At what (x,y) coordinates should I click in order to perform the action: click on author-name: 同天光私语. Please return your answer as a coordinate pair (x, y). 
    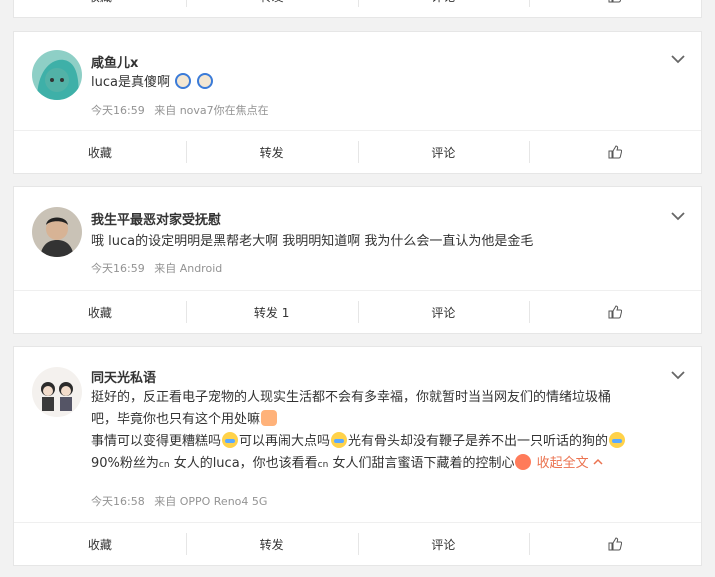
    Looking at the image, I should click on (123, 376).